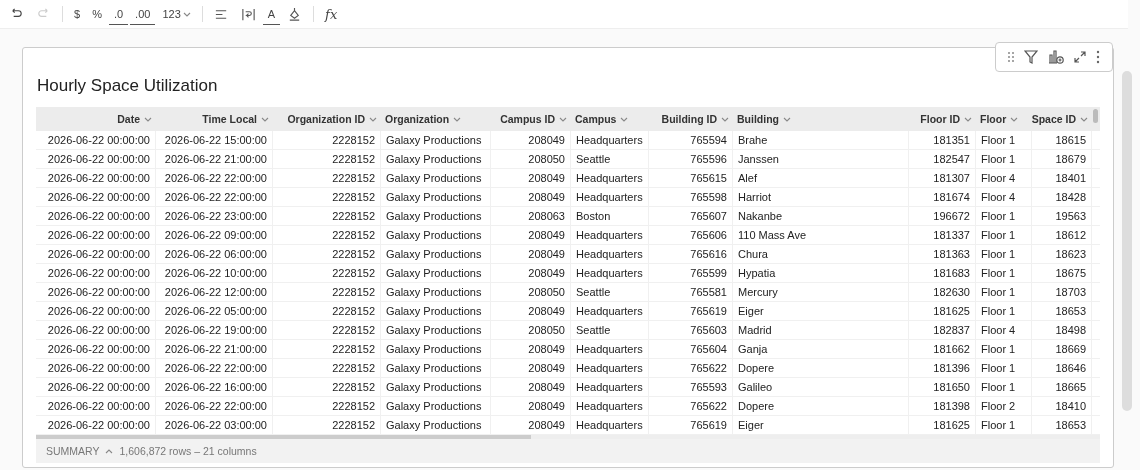 The width and height of the screenshot is (1140, 470). I want to click on column-header: Floor ID, so click(942, 119).